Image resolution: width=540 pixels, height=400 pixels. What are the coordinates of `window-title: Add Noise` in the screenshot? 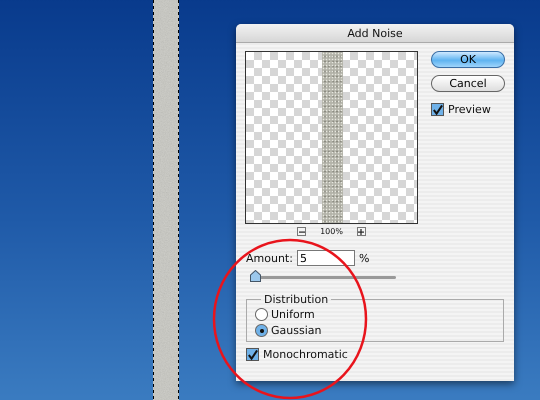 It's located at (375, 33).